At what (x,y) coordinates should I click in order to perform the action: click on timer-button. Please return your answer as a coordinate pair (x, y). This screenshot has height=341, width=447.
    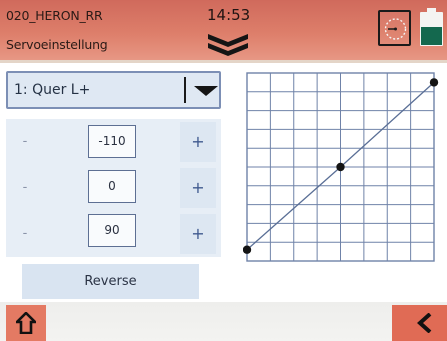
    Looking at the image, I should click on (394, 28).